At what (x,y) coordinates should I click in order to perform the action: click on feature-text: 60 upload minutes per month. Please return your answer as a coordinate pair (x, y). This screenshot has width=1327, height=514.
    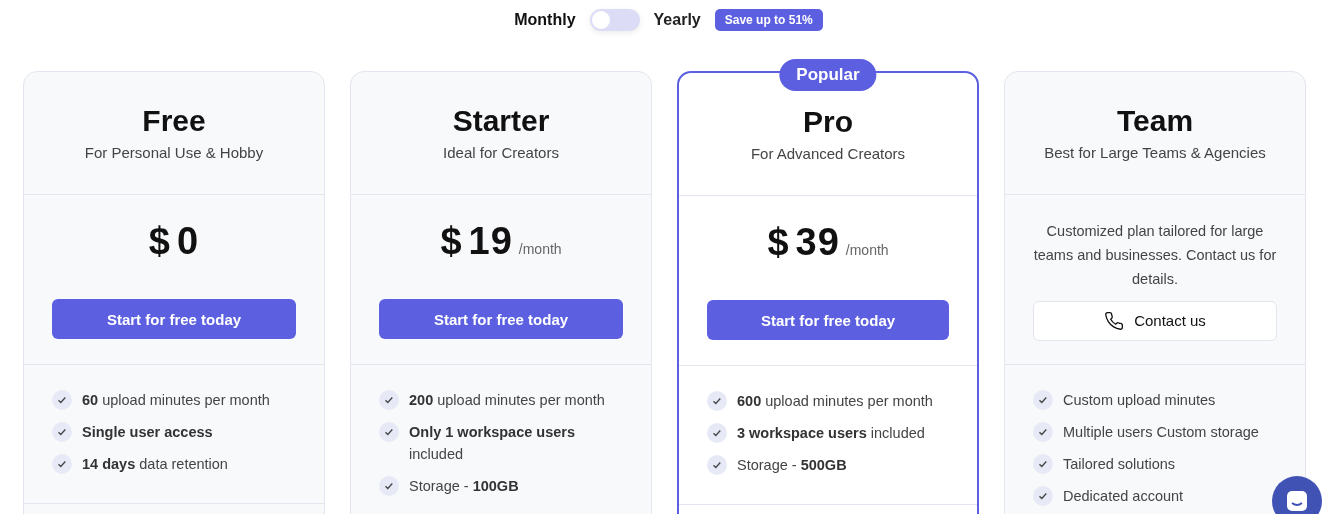
    Looking at the image, I should click on (176, 400).